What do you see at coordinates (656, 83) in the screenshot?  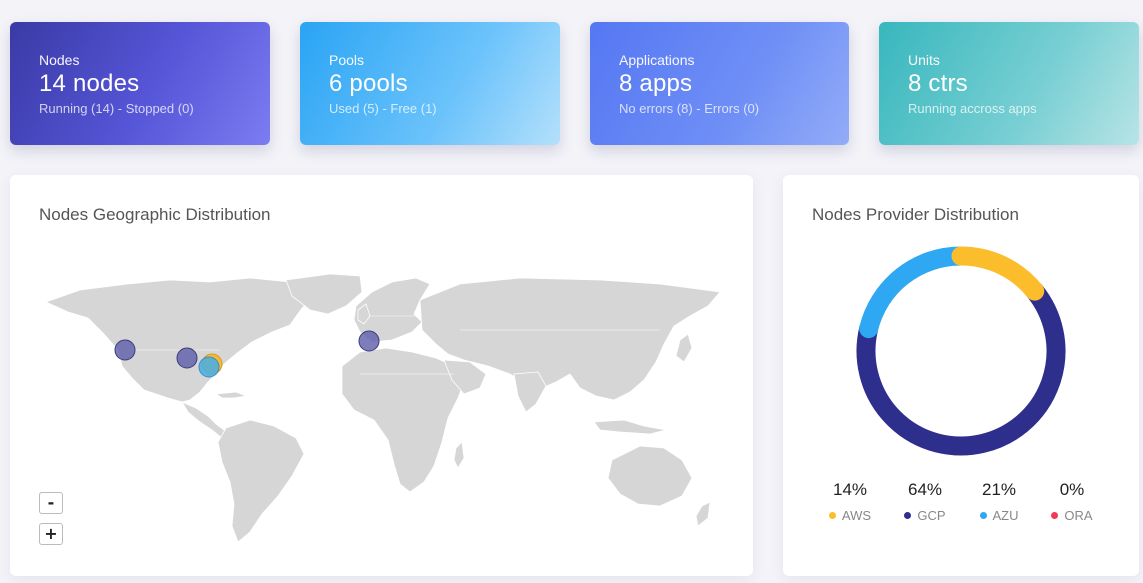 I see `applications-card-value: 8 apps` at bounding box center [656, 83].